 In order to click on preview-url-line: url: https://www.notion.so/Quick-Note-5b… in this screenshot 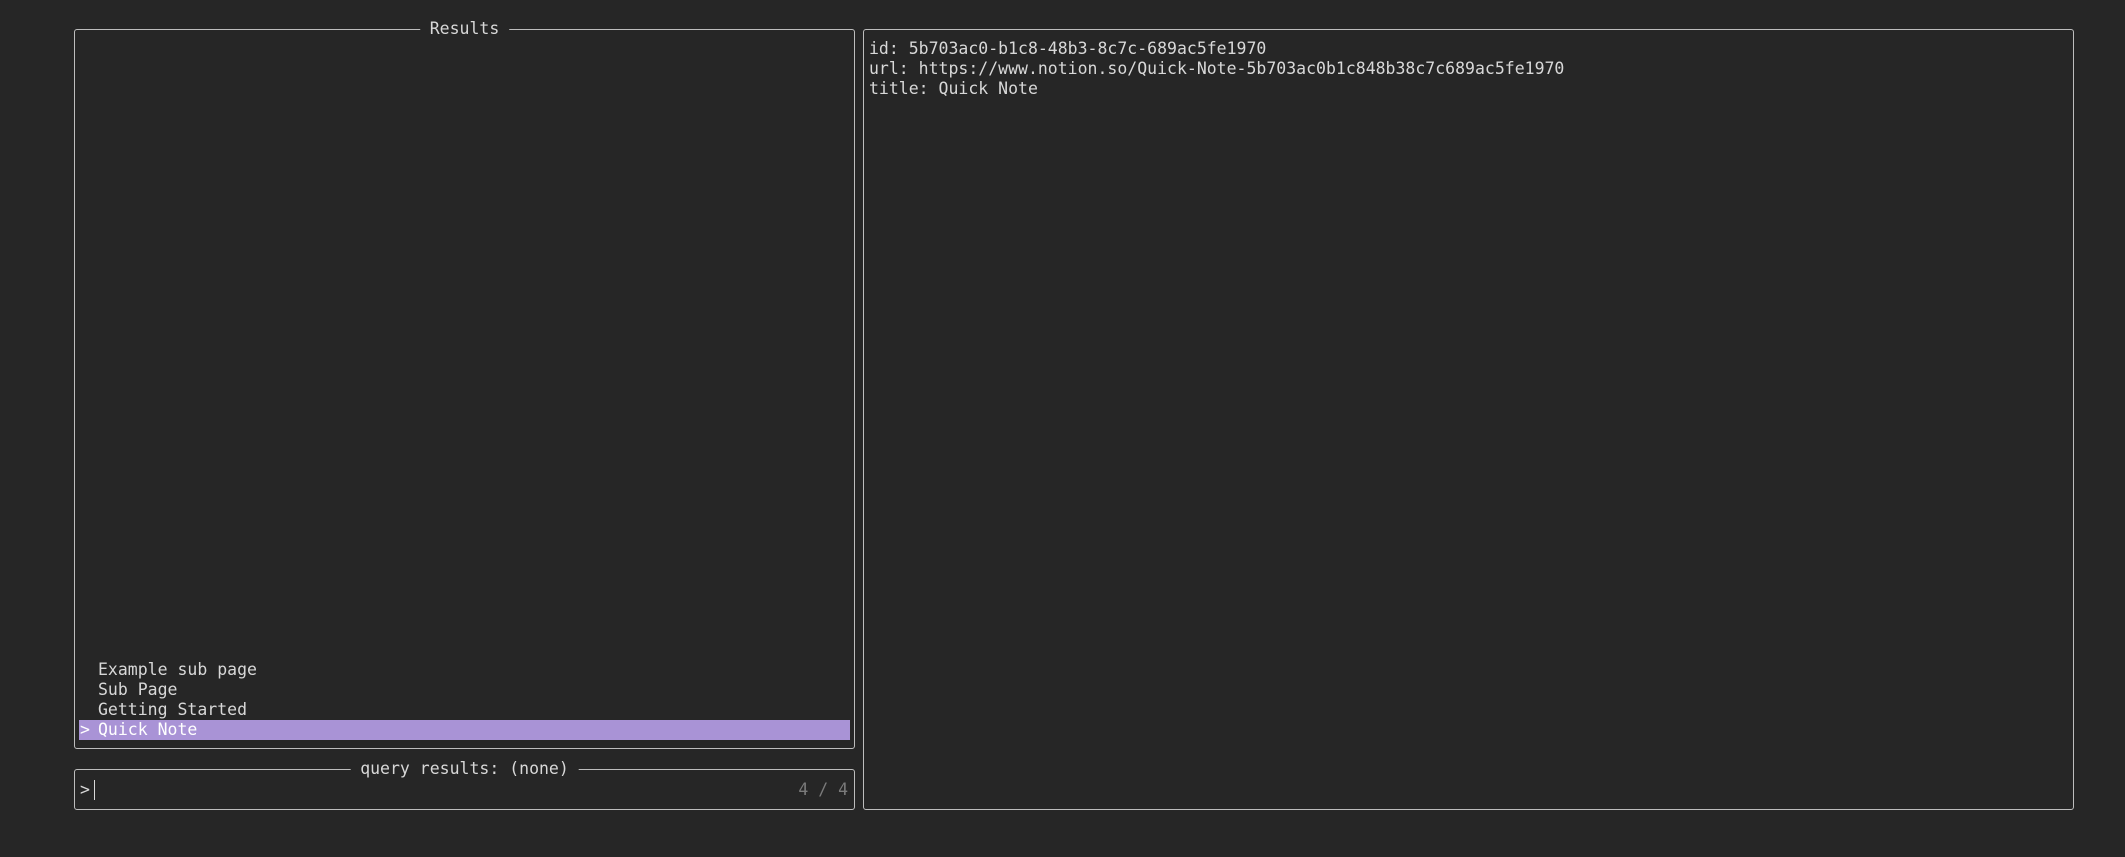, I will do `click(1217, 68)`.